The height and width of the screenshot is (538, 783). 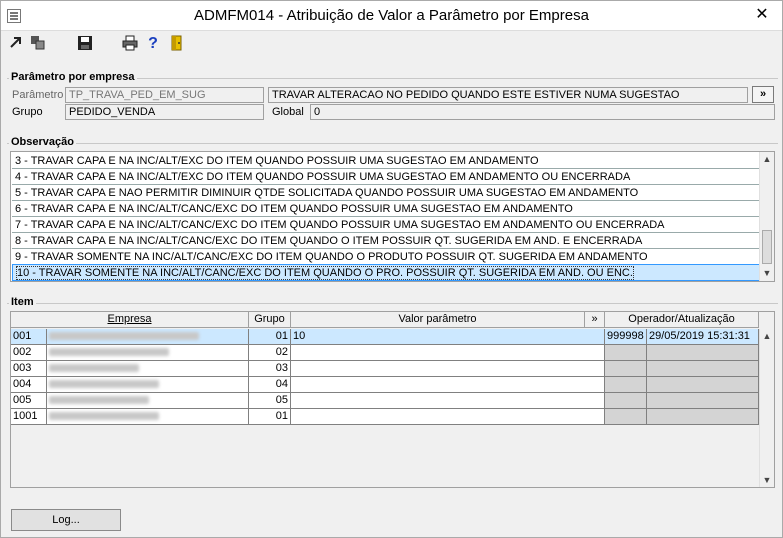 I want to click on grupo-field: PEDIDO_VENDA, so click(x=164, y=112).